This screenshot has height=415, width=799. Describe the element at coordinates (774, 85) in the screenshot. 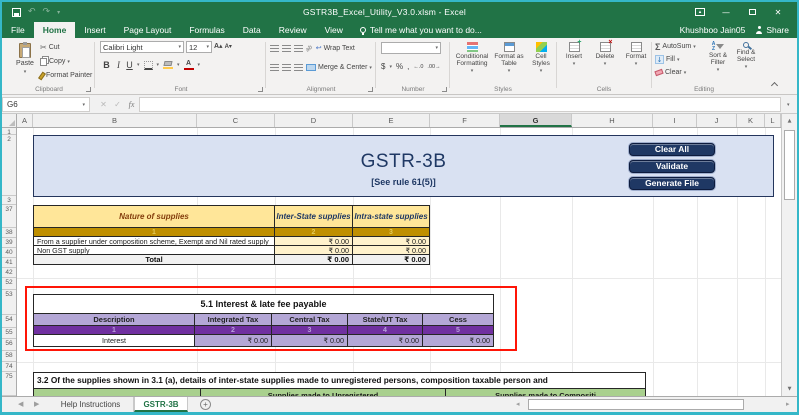

I see `collapse-ribbon-icon` at that location.